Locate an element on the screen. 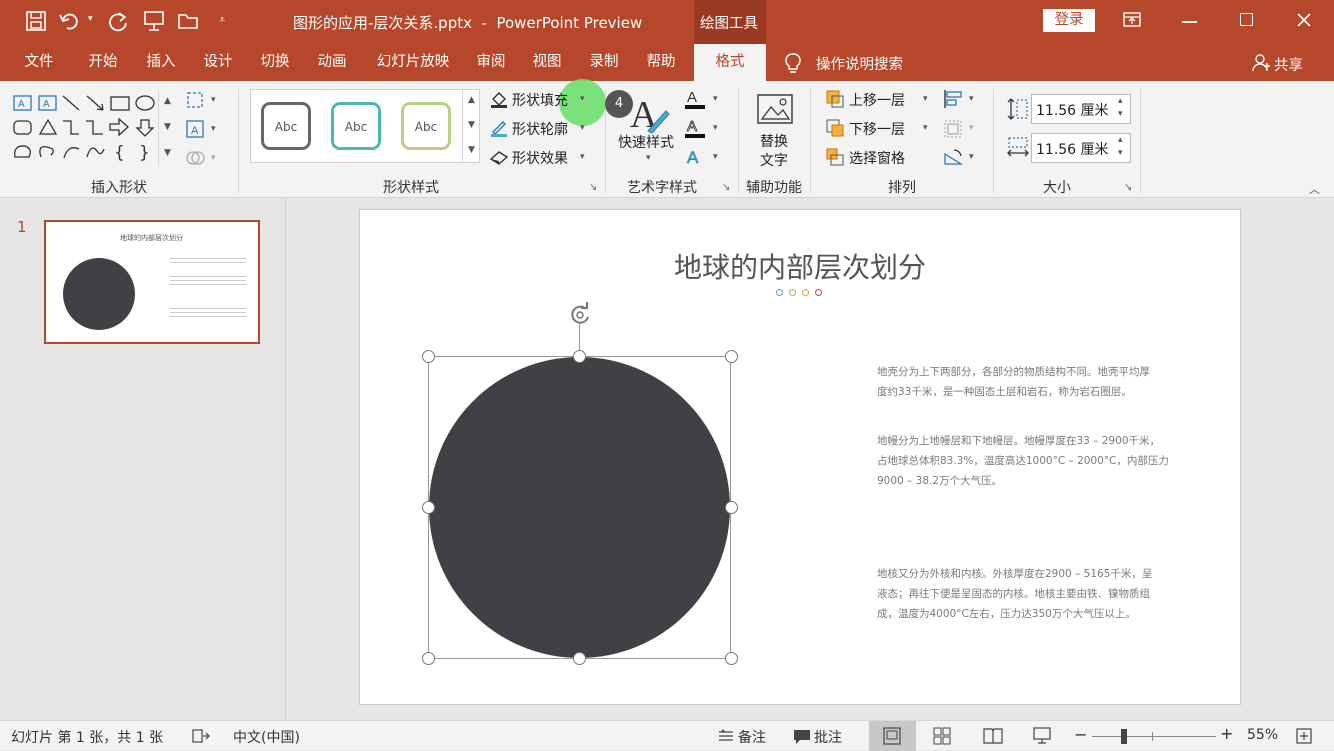 The height and width of the screenshot is (751, 1334). normal-view-button is located at coordinates (892, 736).